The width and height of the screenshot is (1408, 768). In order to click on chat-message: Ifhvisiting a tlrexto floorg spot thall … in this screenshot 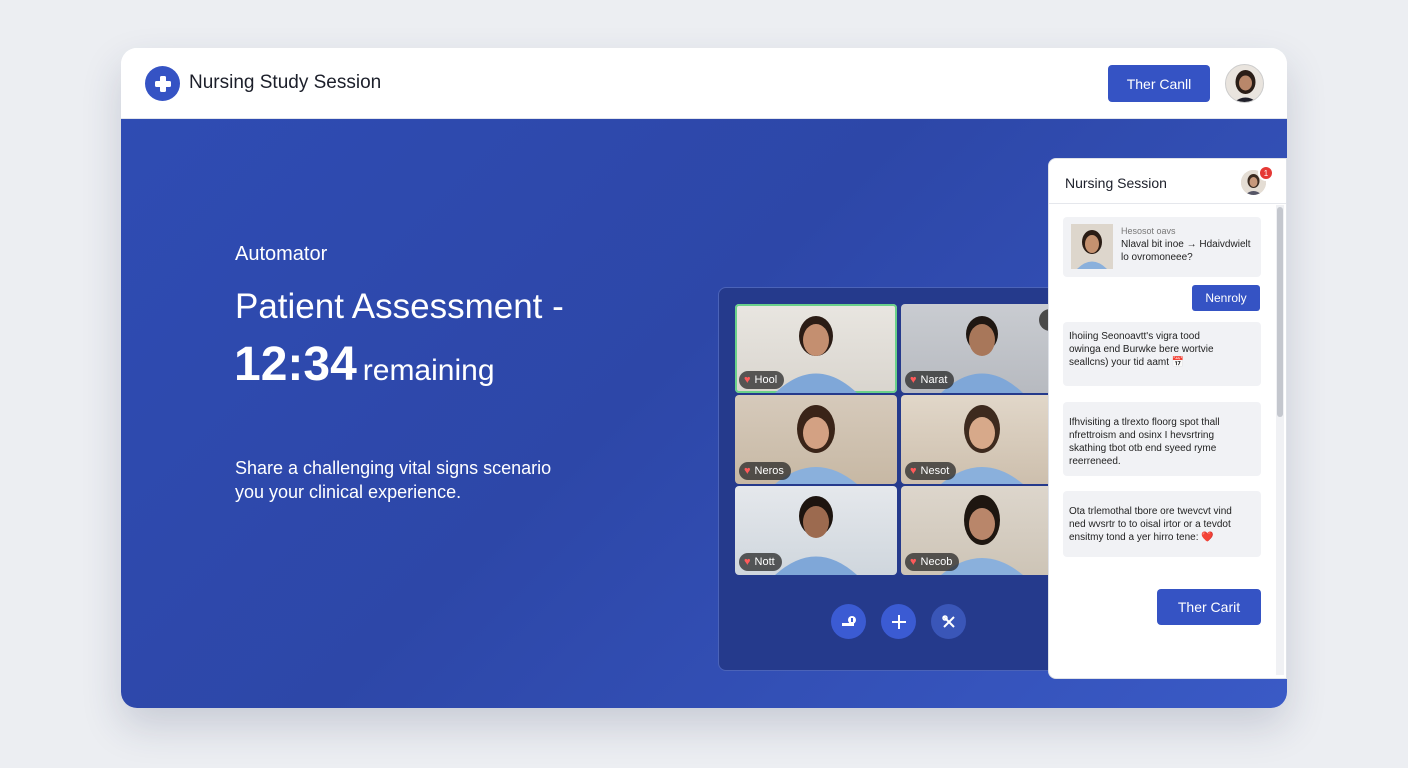, I will do `click(1162, 439)`.